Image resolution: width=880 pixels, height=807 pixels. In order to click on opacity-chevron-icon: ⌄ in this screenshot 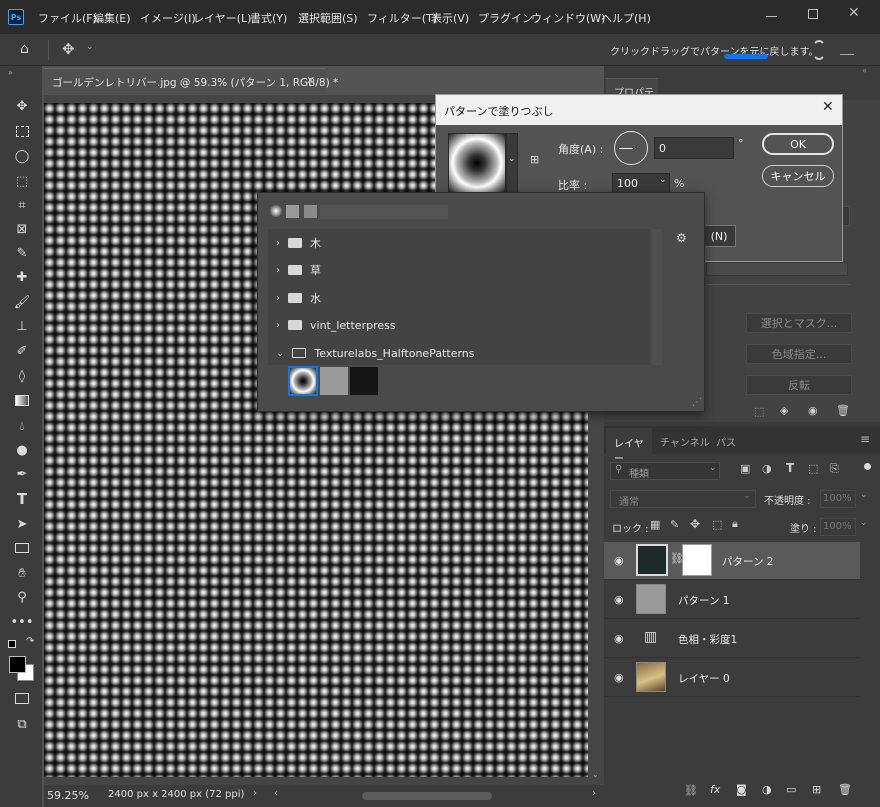, I will do `click(864, 495)`.